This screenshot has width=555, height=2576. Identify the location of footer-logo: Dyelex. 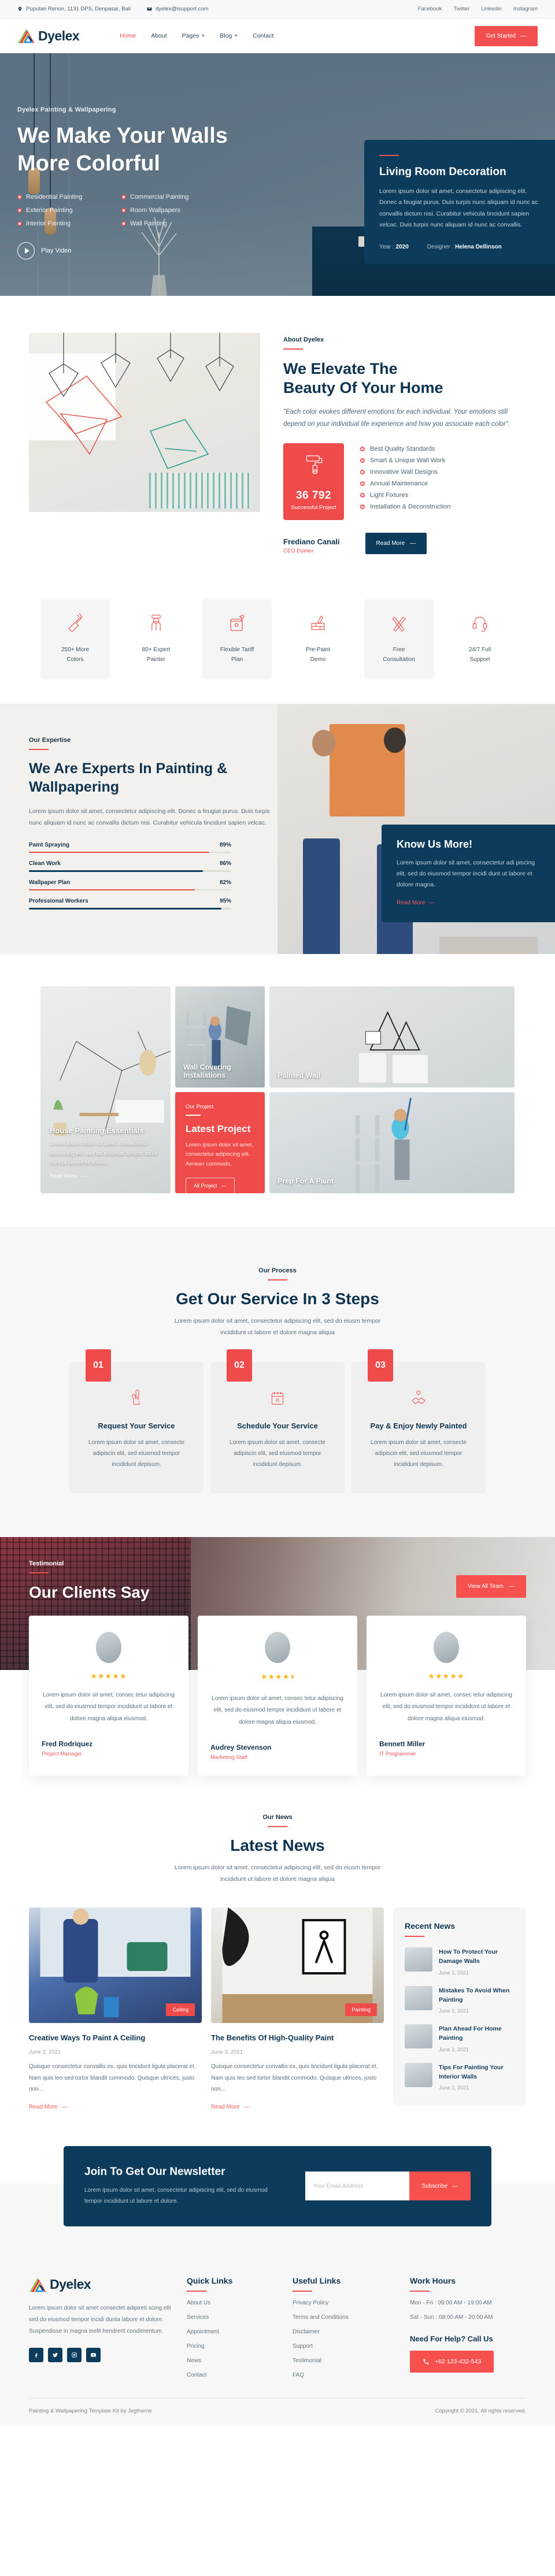
(103, 2285).